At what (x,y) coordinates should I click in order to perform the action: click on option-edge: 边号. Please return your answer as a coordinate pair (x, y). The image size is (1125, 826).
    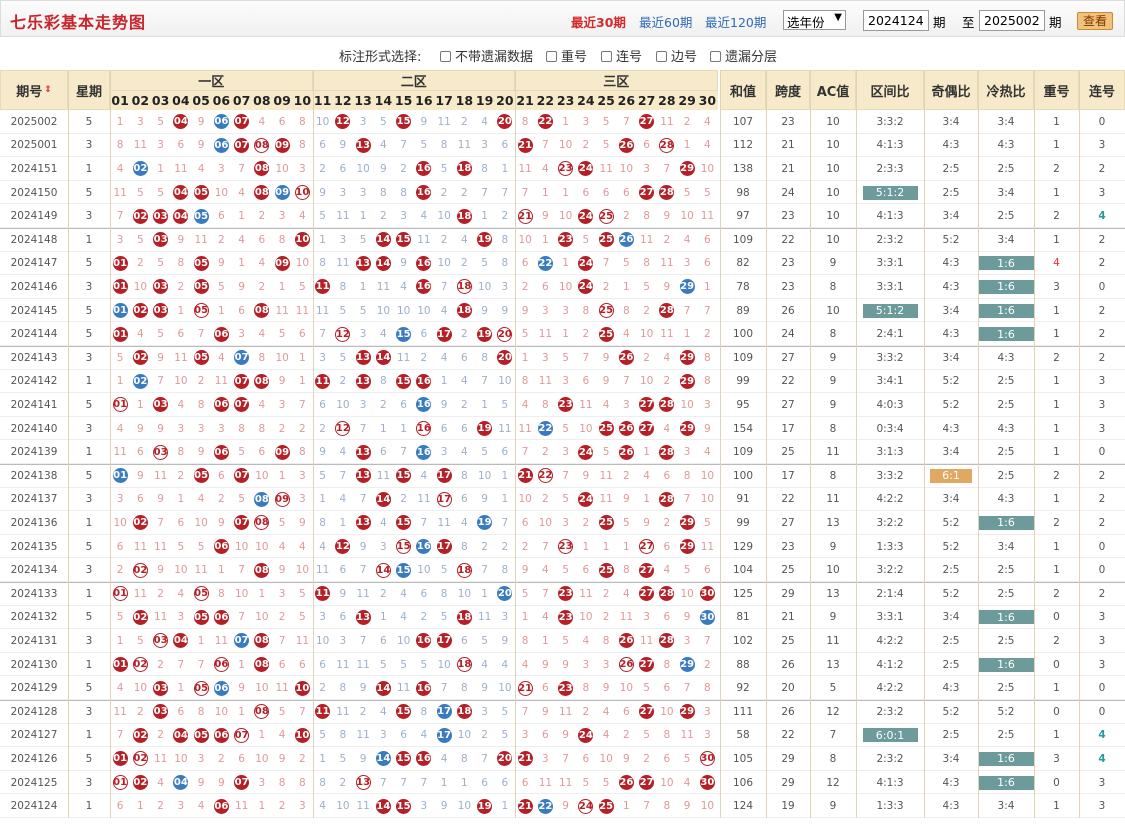
    Looking at the image, I should click on (676, 55).